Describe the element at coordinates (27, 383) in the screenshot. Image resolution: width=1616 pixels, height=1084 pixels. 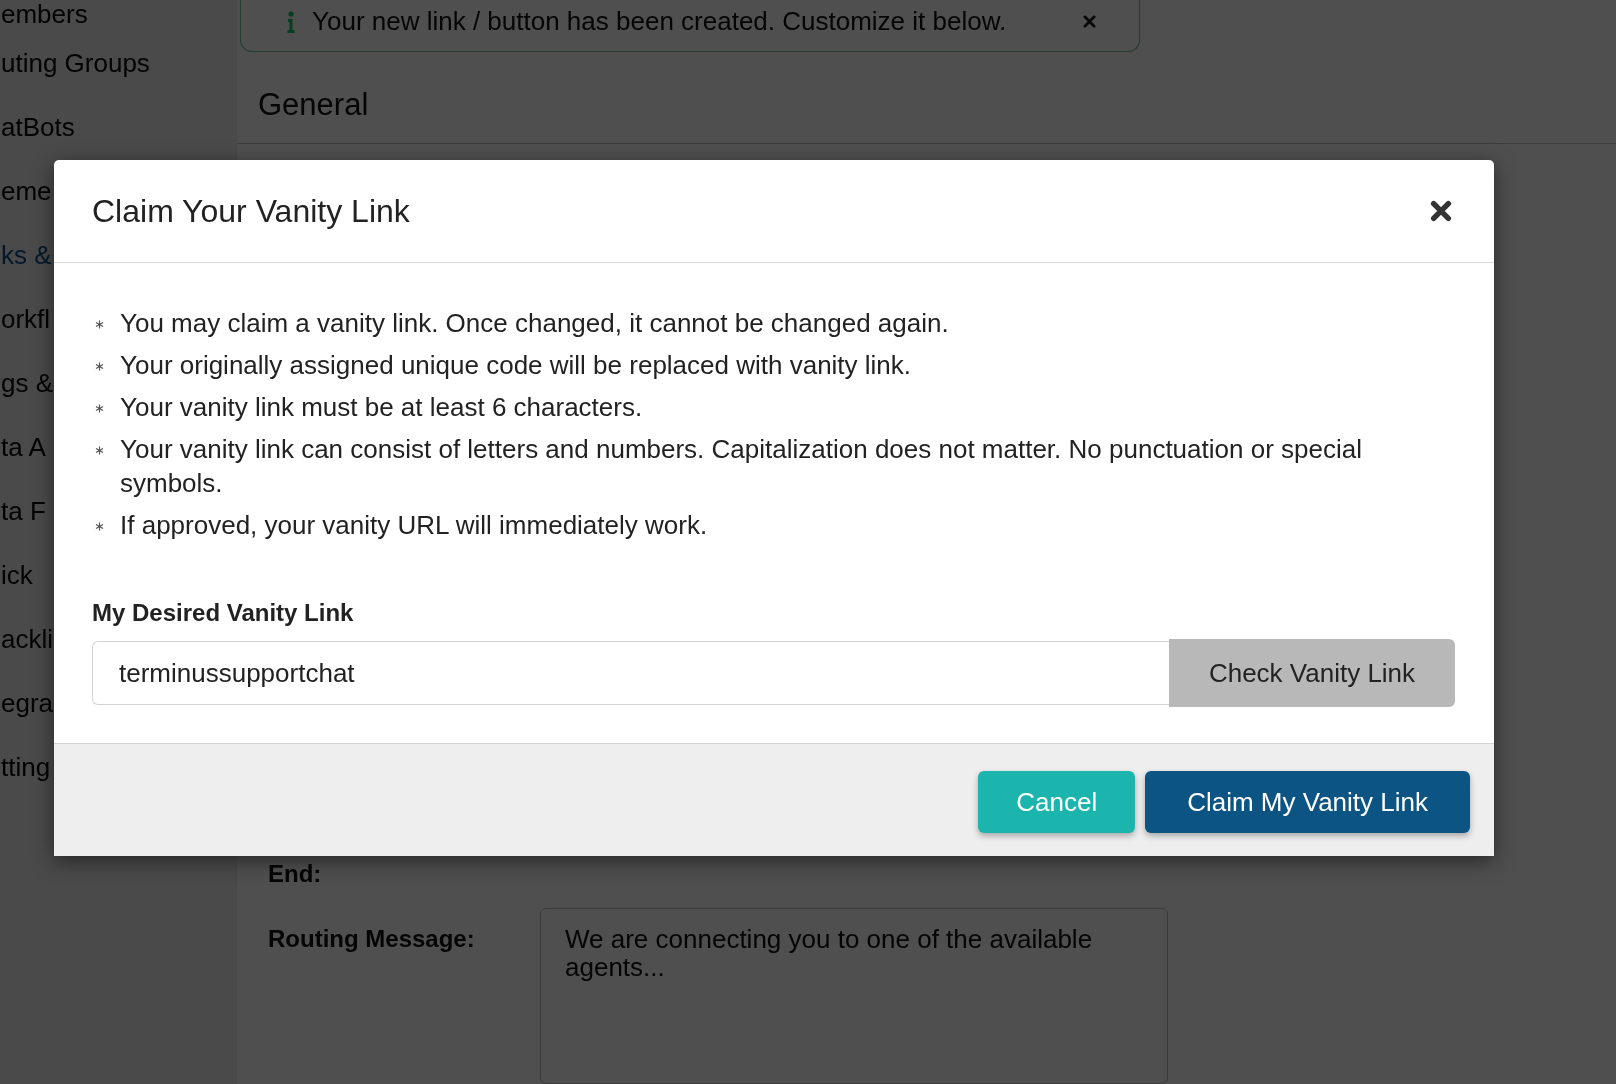
I see `sidebar-item: gs &` at that location.